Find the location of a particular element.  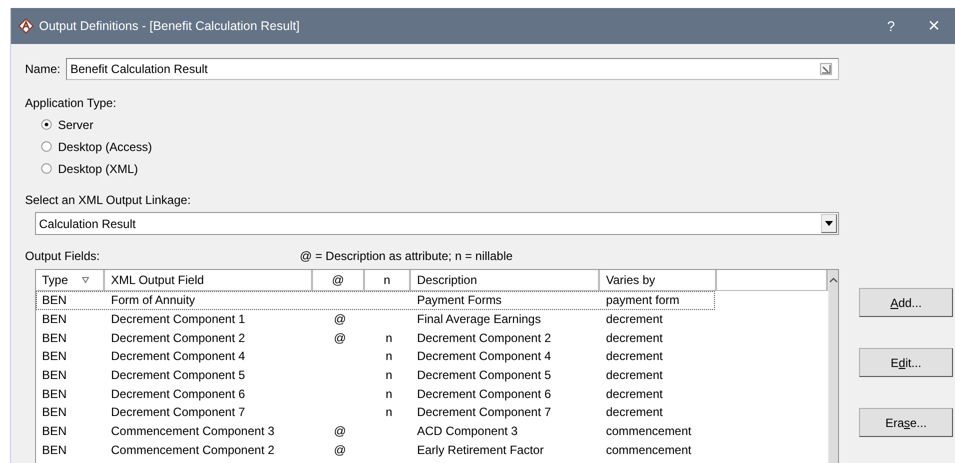

name-label: Name: is located at coordinates (42, 69).